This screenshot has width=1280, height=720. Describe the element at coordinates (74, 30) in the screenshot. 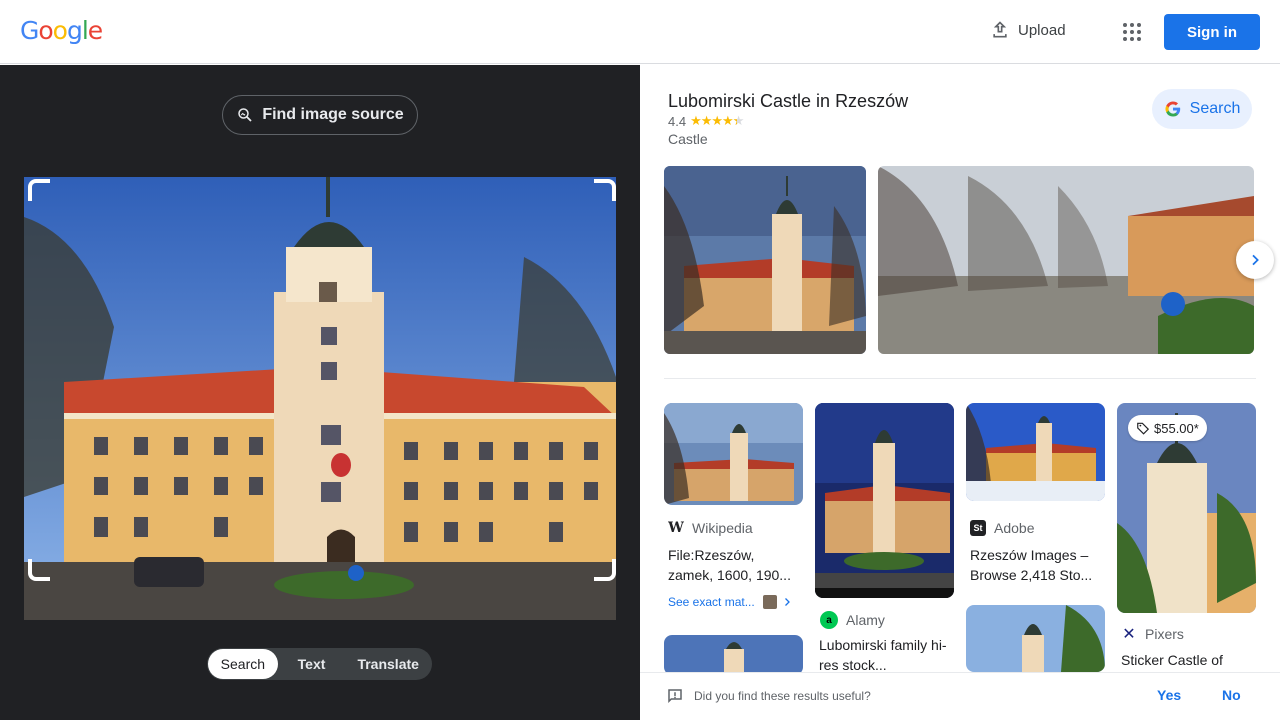

I see `logo-letter: g` at that location.